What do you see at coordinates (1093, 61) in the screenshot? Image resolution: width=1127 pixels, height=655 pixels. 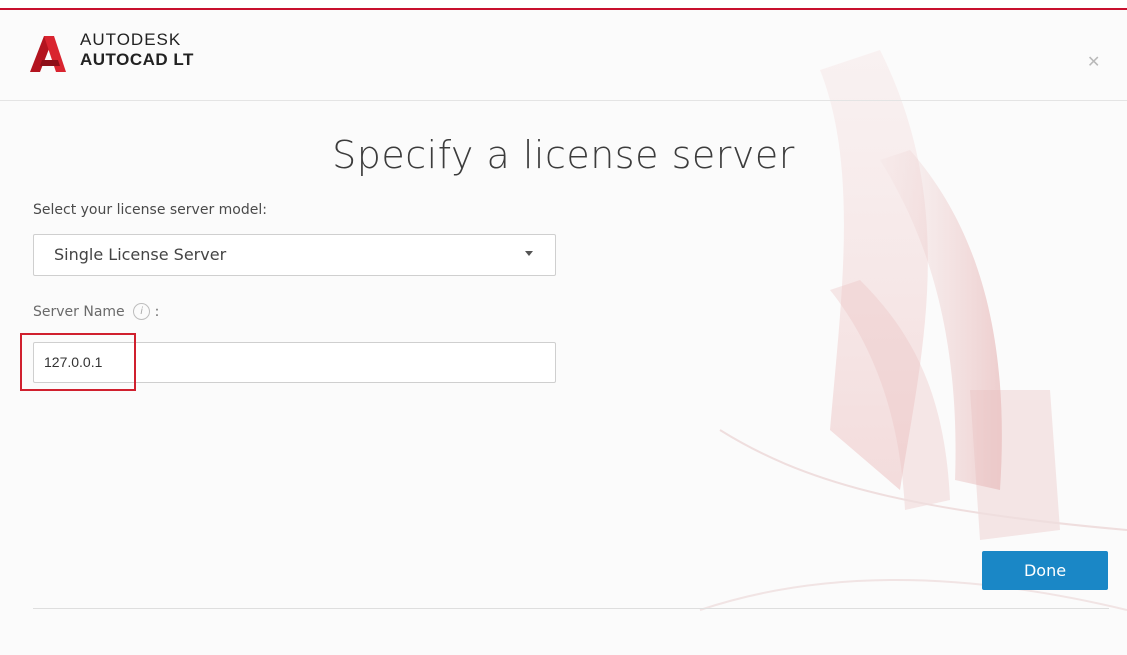 I see `close-icon: ✕` at bounding box center [1093, 61].